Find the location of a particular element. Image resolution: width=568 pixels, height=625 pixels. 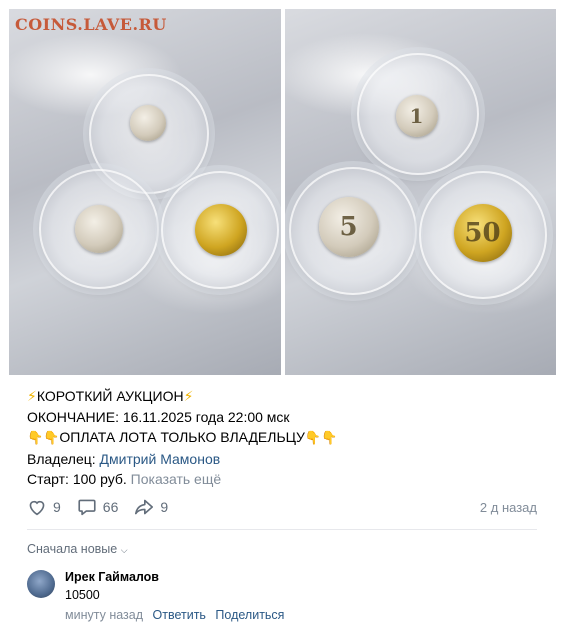

reply-link: Ответить is located at coordinates (179, 615).